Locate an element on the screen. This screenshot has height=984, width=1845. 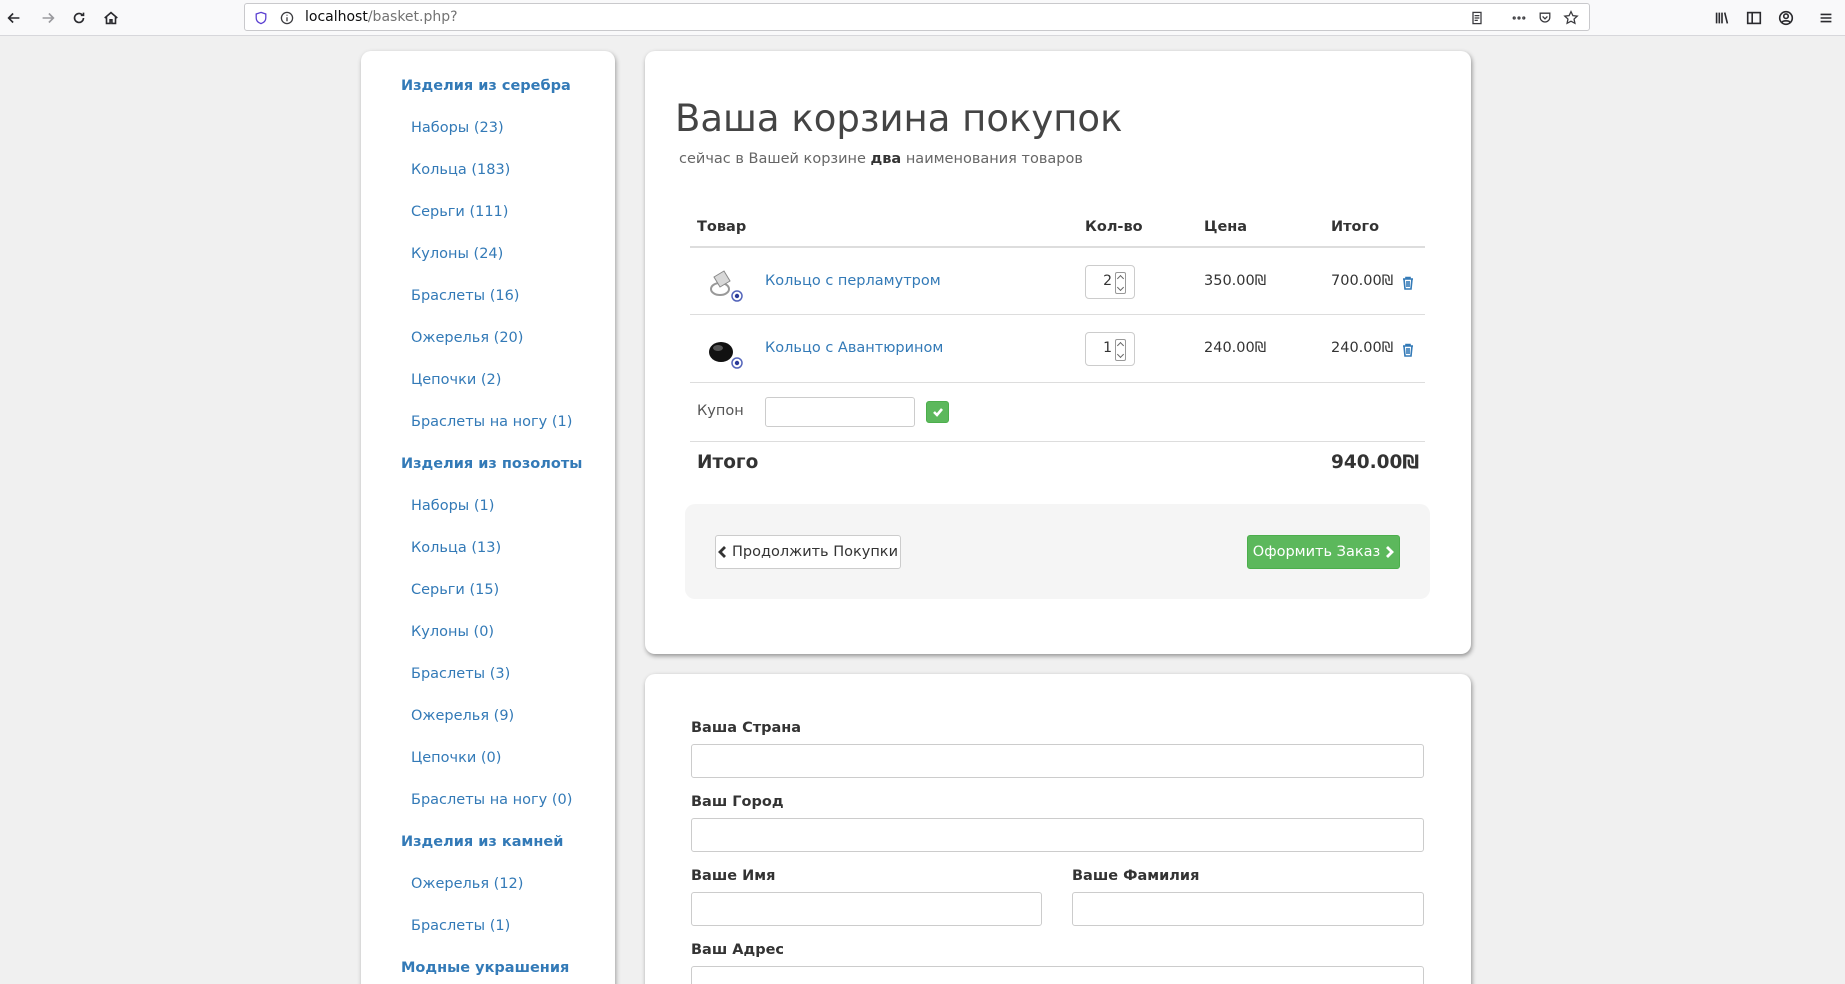
sidebar-item: Ожерелья (9) is located at coordinates (462, 716).